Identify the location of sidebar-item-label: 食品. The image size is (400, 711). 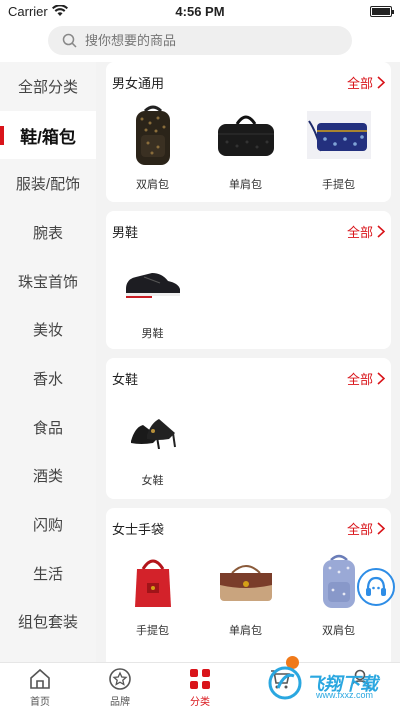
(47, 428).